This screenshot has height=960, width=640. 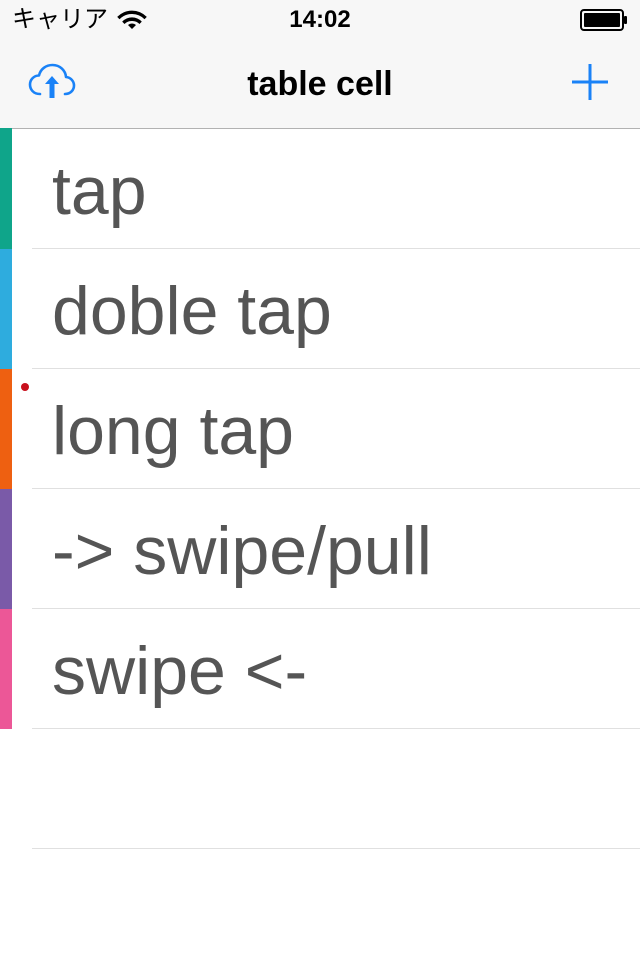 I want to click on table-row-double-tap: doble tap, so click(x=320, y=309).